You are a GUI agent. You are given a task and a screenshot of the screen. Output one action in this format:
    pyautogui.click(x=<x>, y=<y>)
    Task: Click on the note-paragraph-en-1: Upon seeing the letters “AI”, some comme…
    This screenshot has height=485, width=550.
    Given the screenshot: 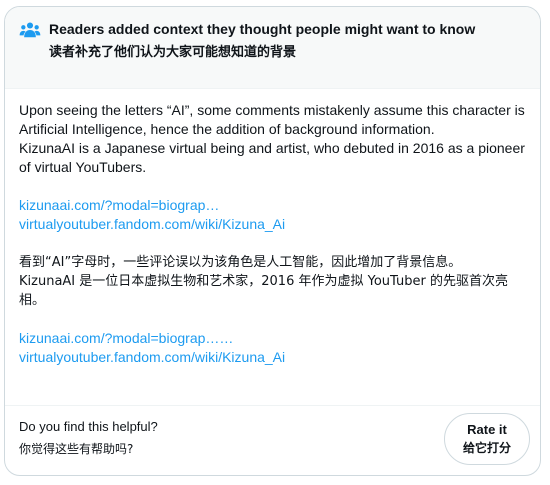 What is the action you would take?
    pyautogui.click(x=272, y=119)
    